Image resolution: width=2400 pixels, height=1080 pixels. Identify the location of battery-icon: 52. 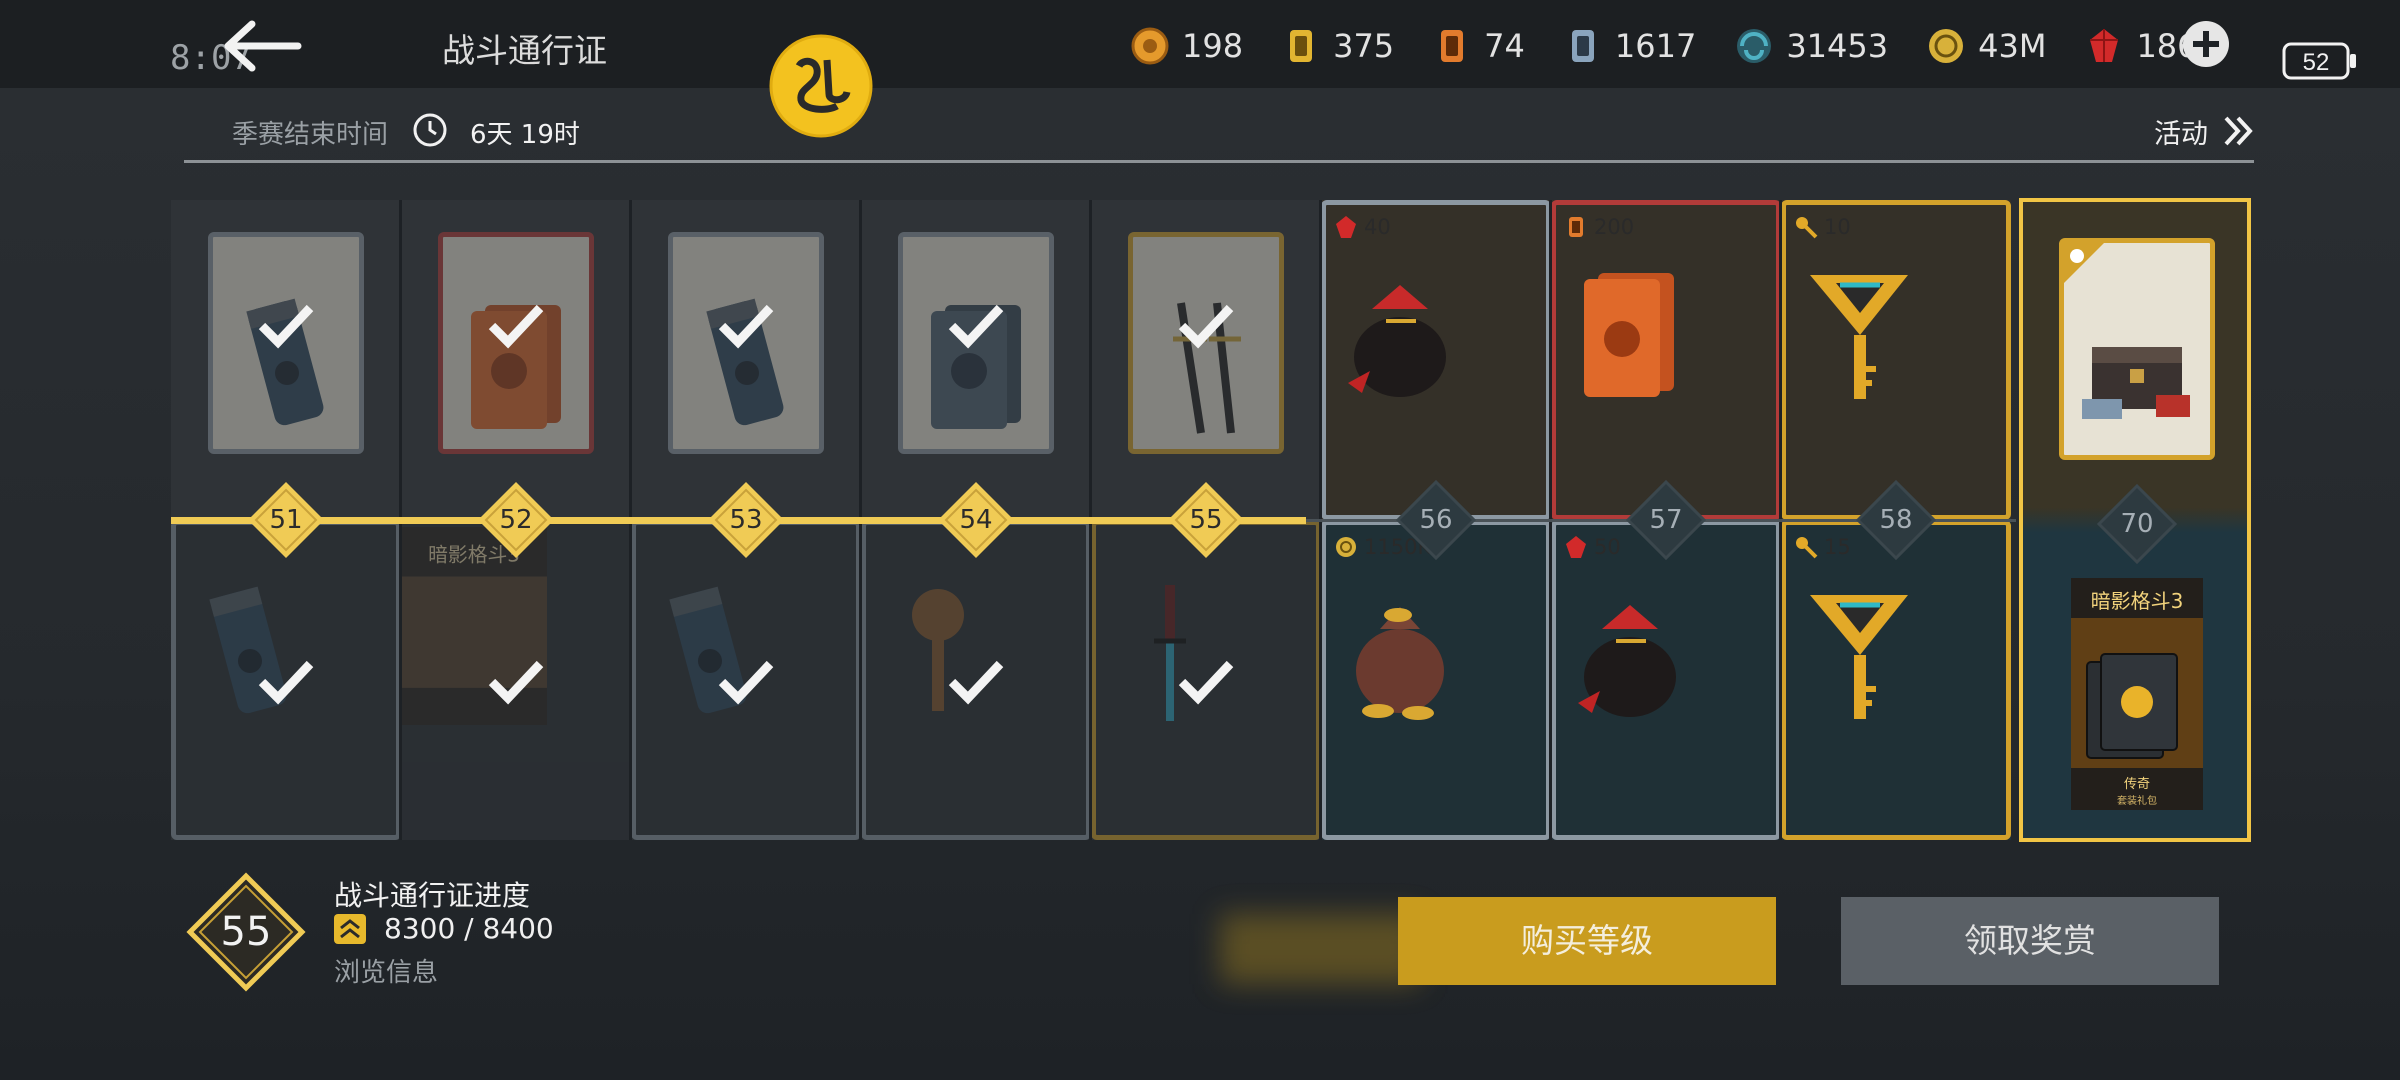
(2319, 61).